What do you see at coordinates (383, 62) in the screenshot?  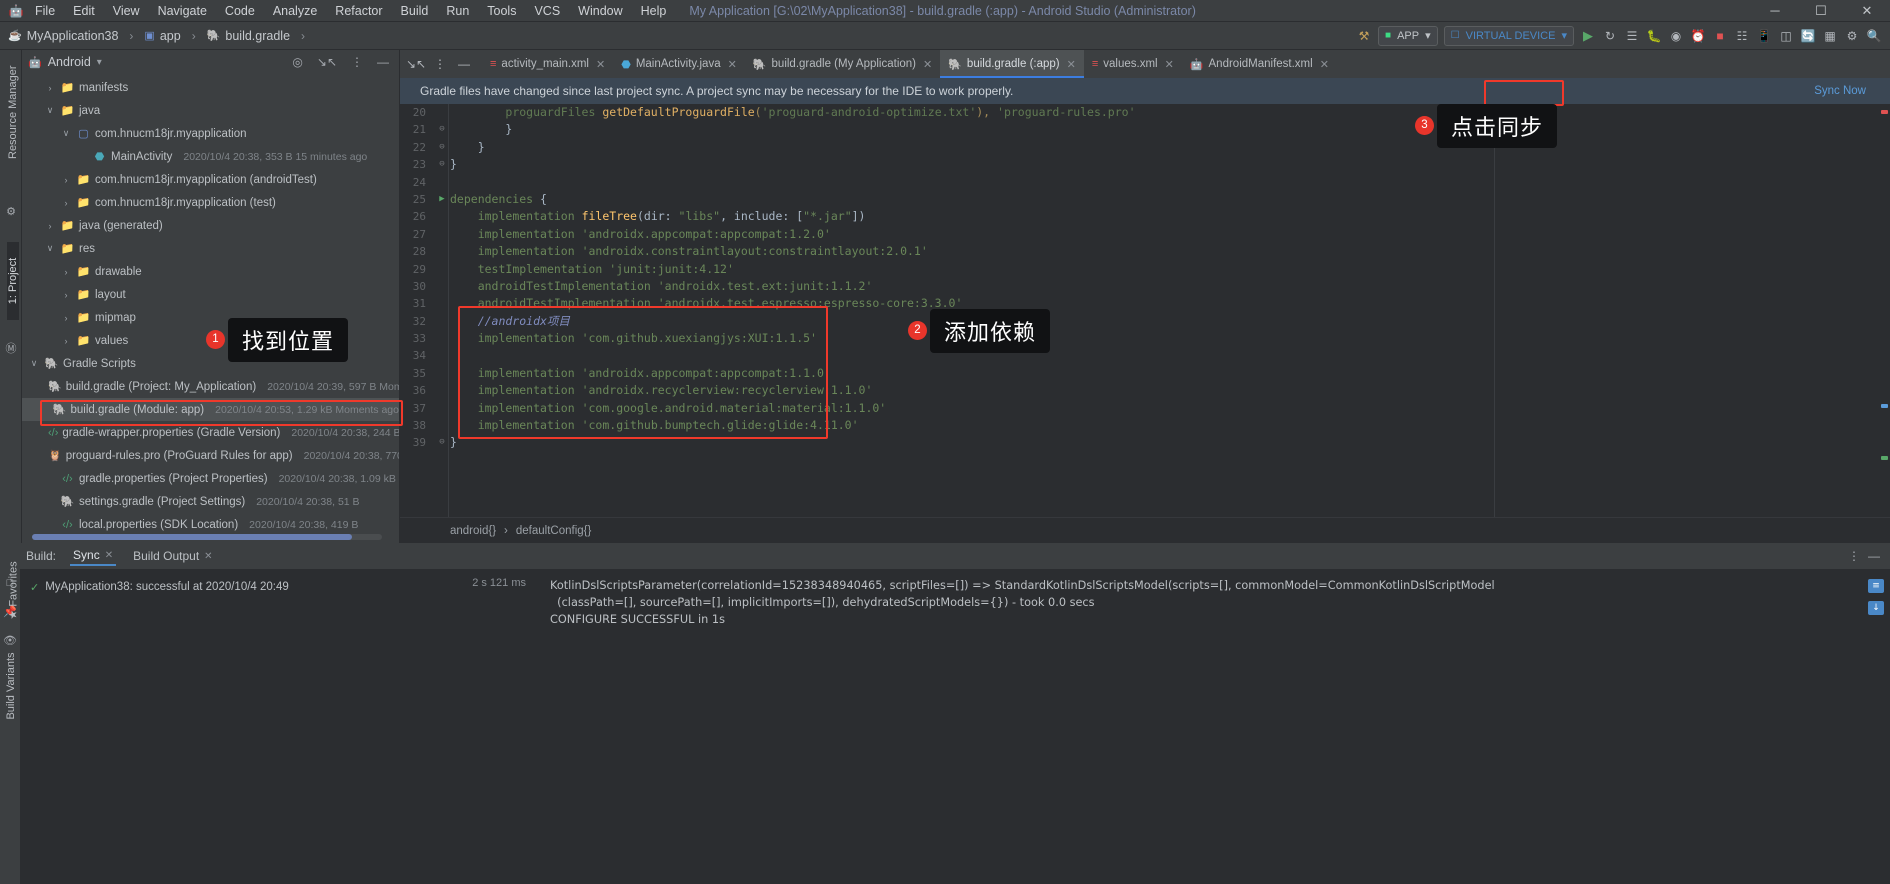 I see `hide-panel-icon: —` at bounding box center [383, 62].